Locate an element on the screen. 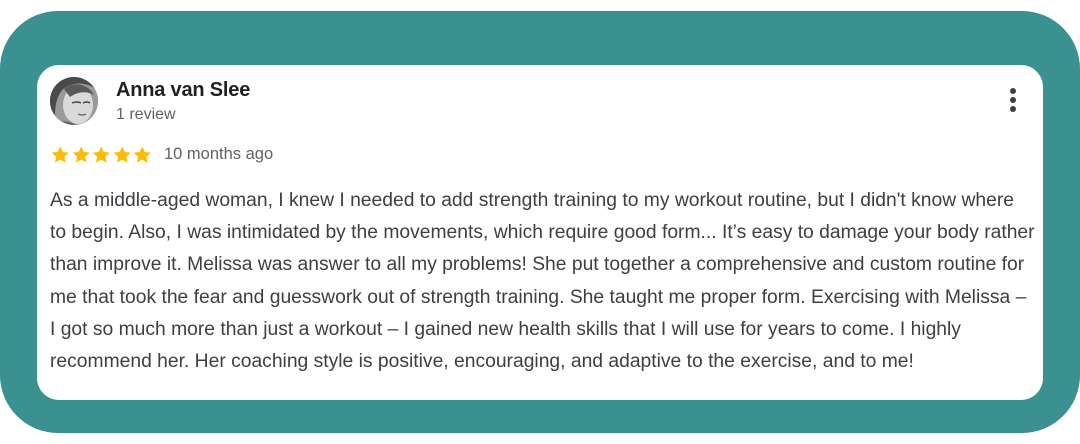 This screenshot has height=444, width=1080. review-count: 1 review is located at coordinates (146, 114).